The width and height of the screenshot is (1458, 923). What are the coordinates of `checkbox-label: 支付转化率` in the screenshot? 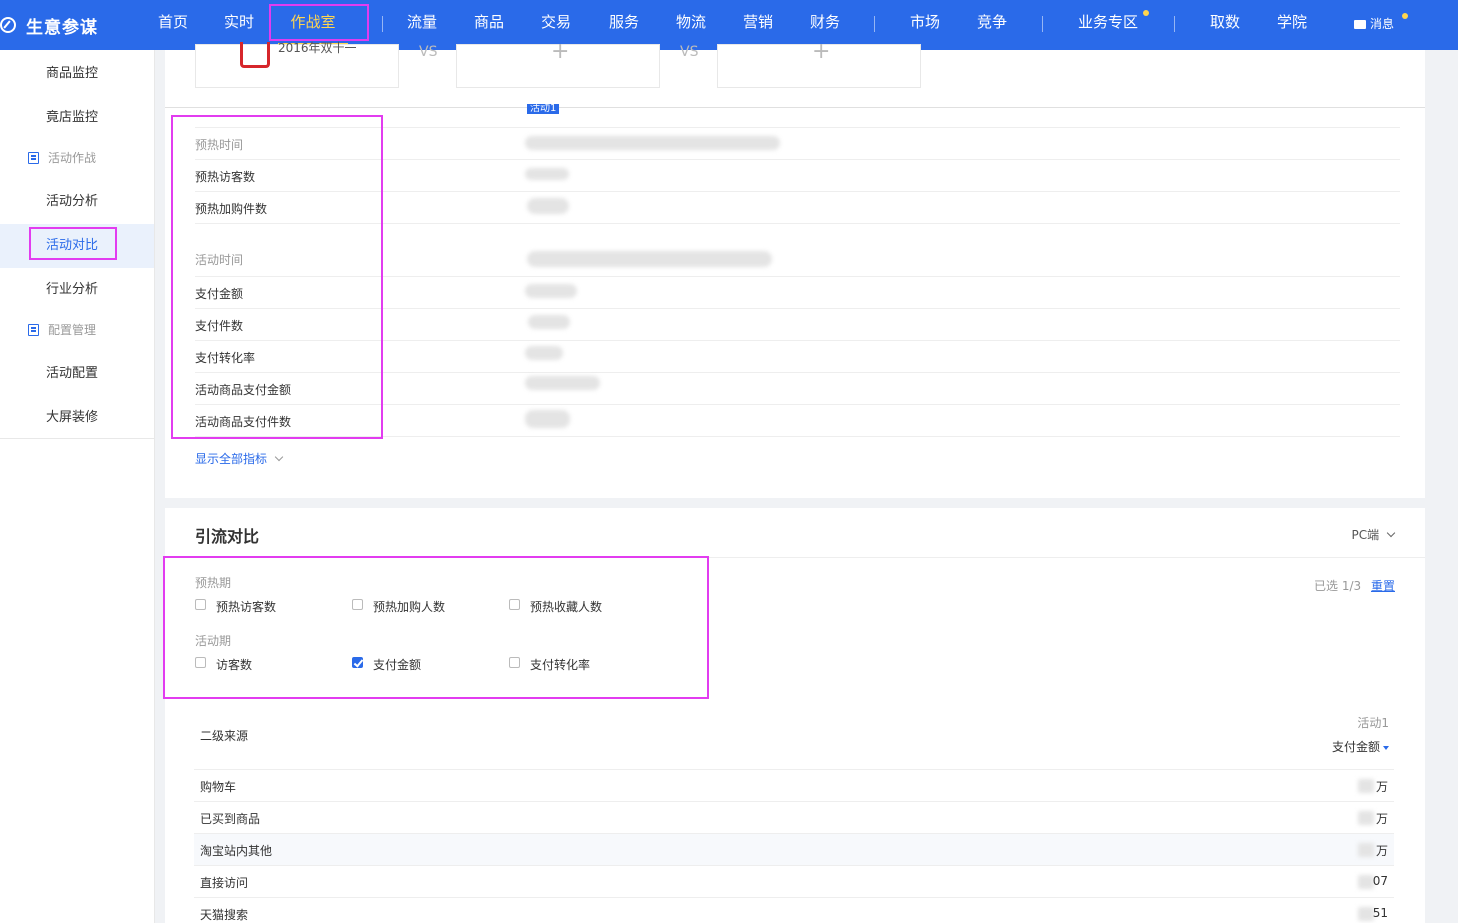 It's located at (560, 665).